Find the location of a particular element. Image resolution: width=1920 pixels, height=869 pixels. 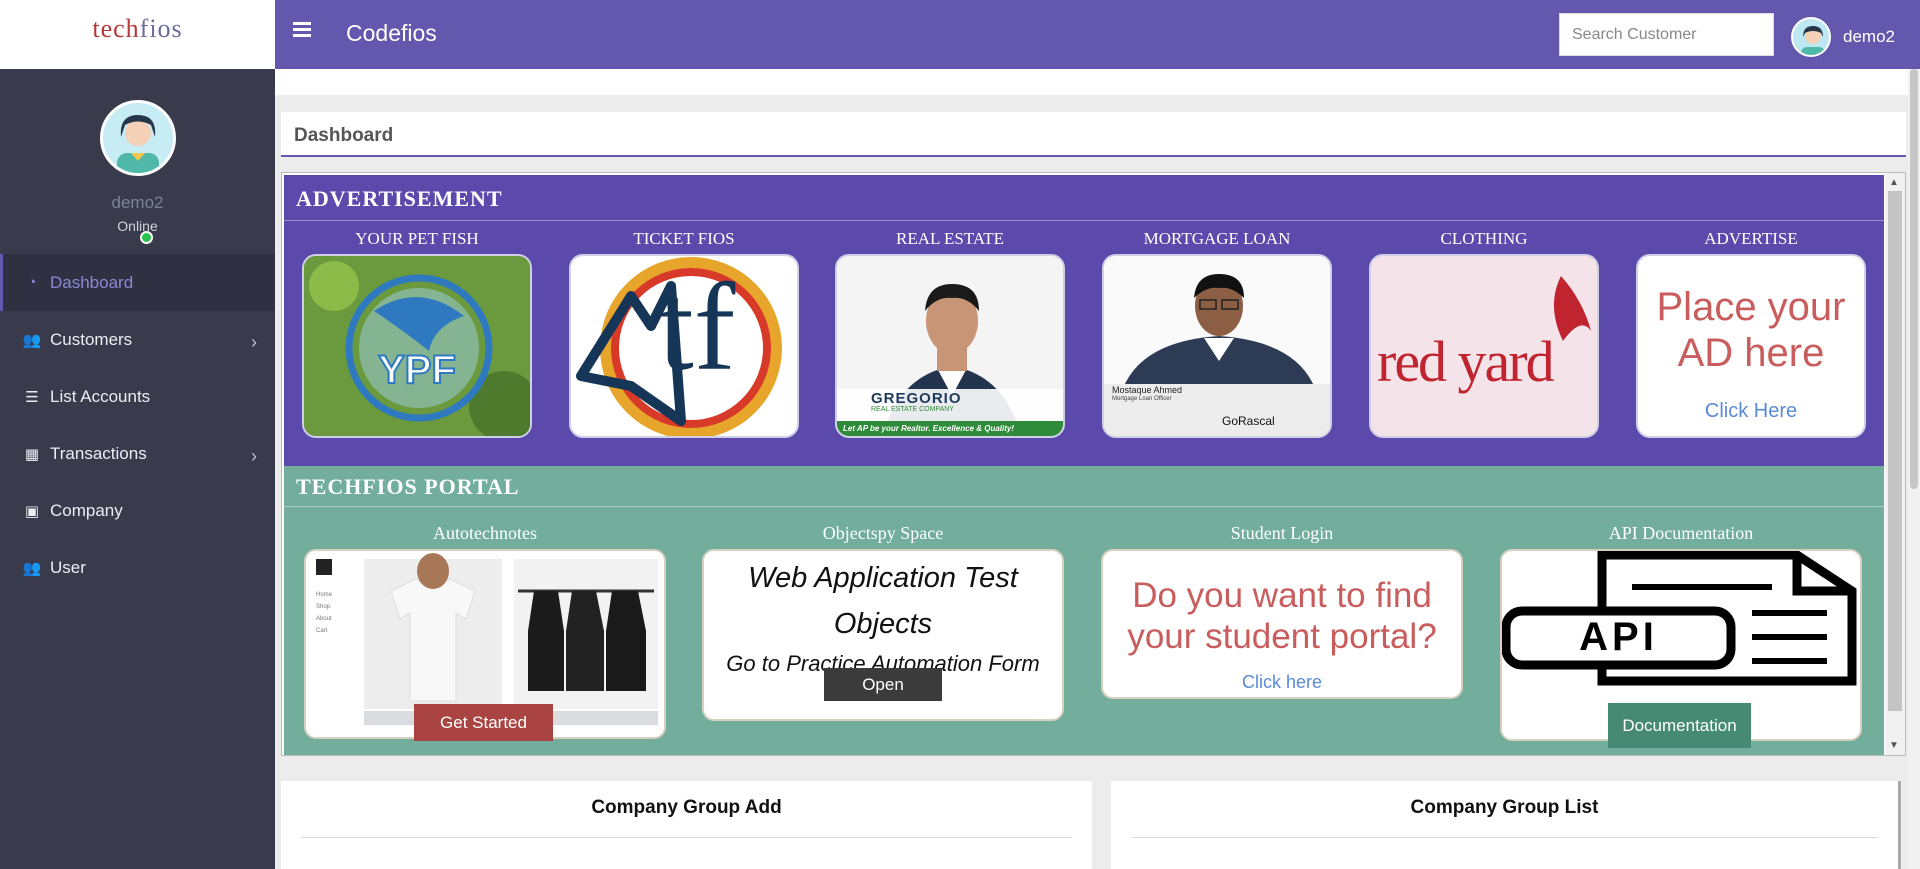

content-strip is located at coordinates (1097, 82).